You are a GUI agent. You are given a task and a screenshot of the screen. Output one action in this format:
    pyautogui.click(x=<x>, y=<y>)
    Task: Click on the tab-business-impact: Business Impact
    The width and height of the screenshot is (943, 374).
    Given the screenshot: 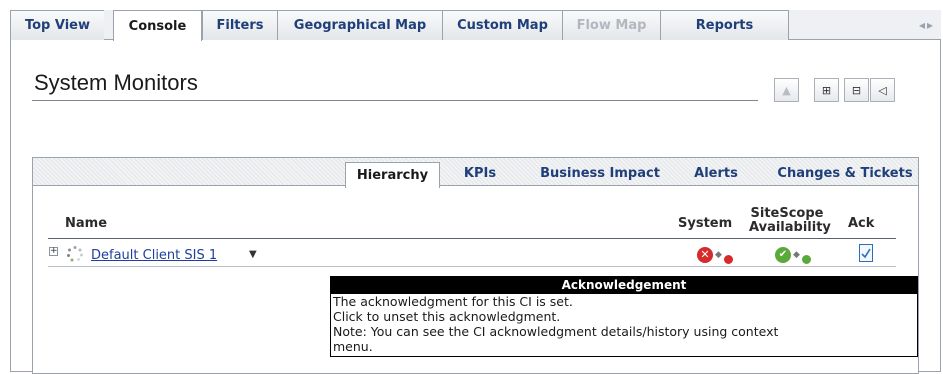 What is the action you would take?
    pyautogui.click(x=600, y=173)
    